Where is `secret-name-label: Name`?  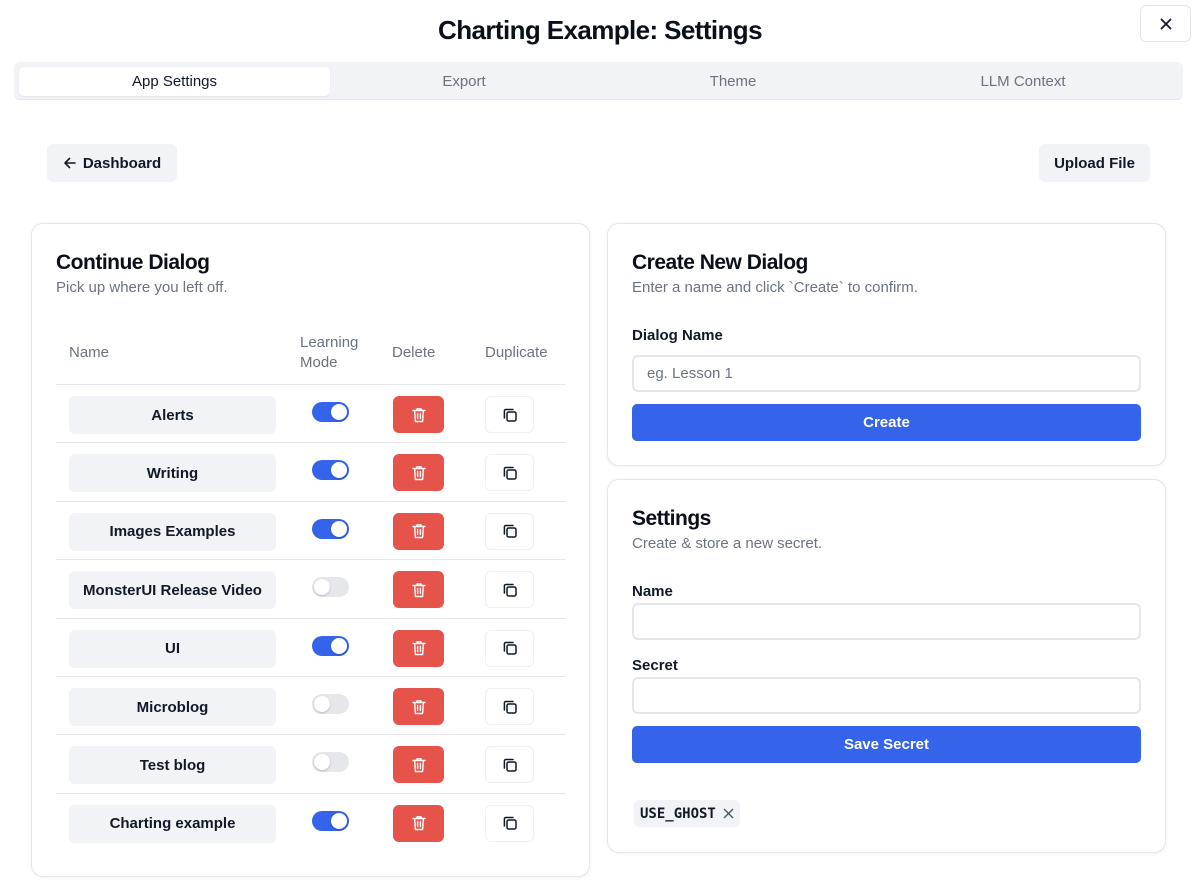
secret-name-label: Name is located at coordinates (652, 591).